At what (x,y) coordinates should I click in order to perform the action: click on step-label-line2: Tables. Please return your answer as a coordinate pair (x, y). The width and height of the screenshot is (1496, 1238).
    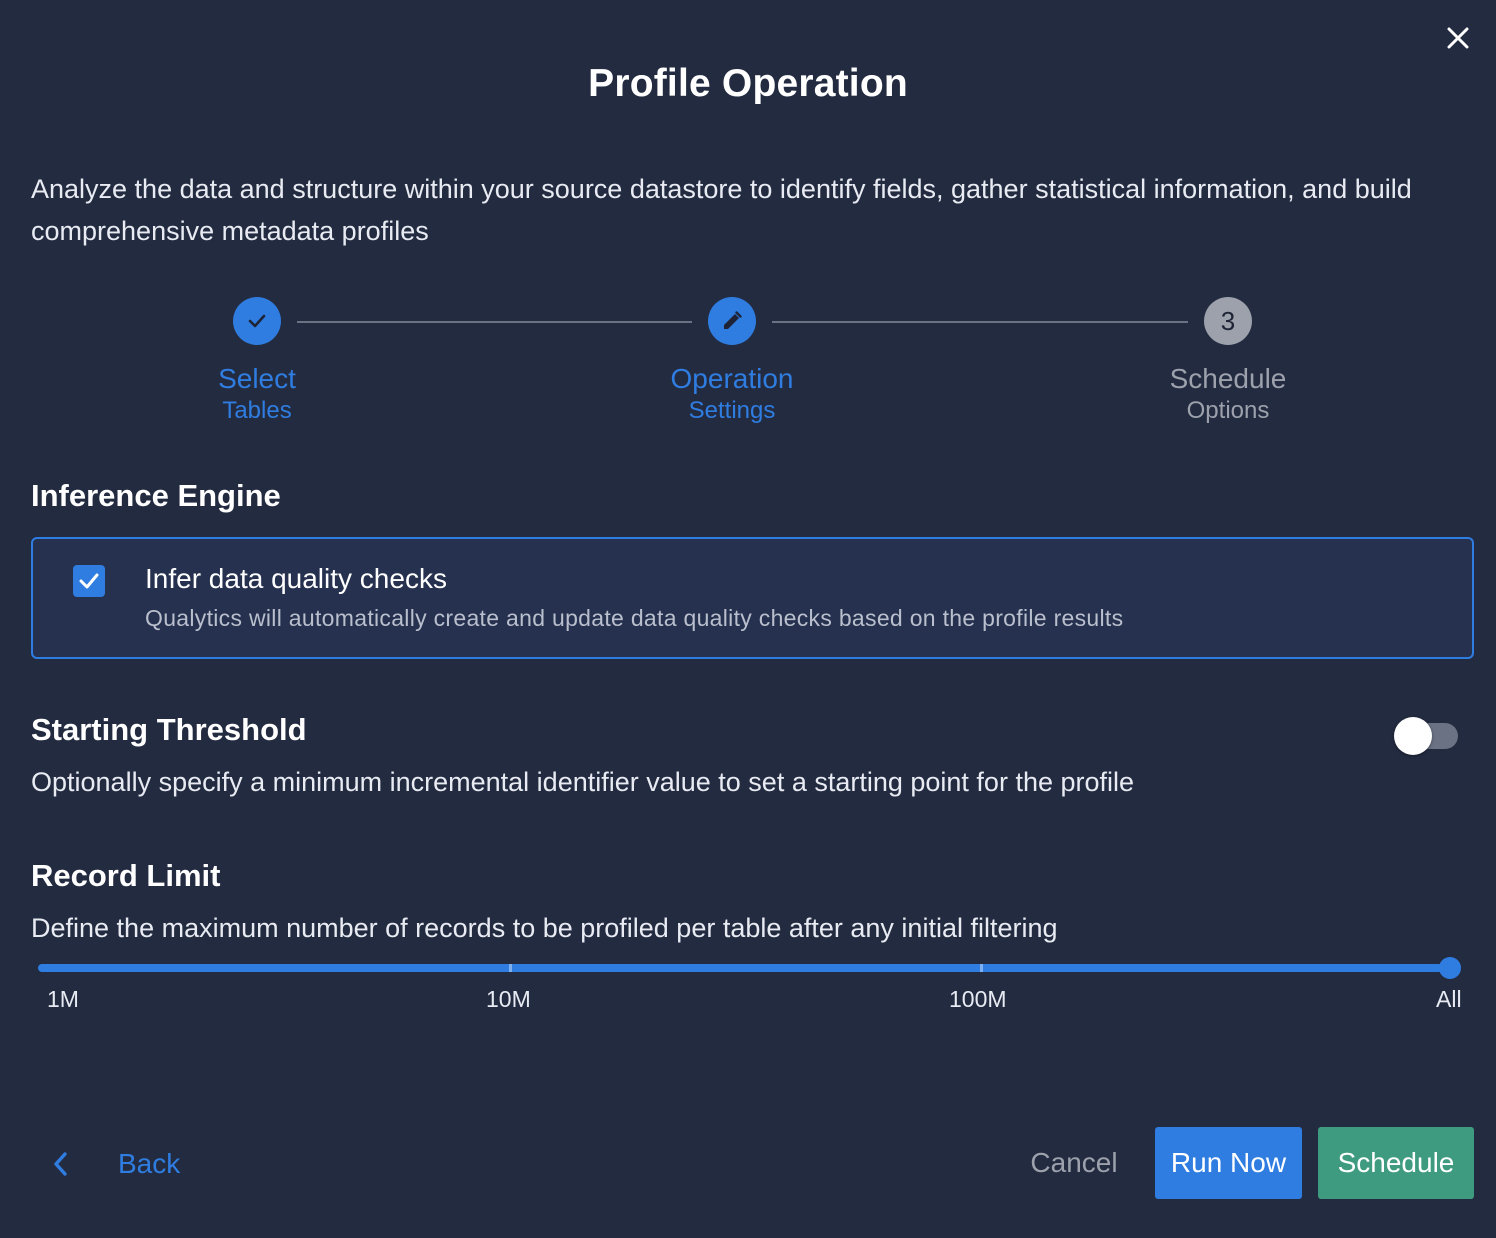
    Looking at the image, I should click on (257, 410).